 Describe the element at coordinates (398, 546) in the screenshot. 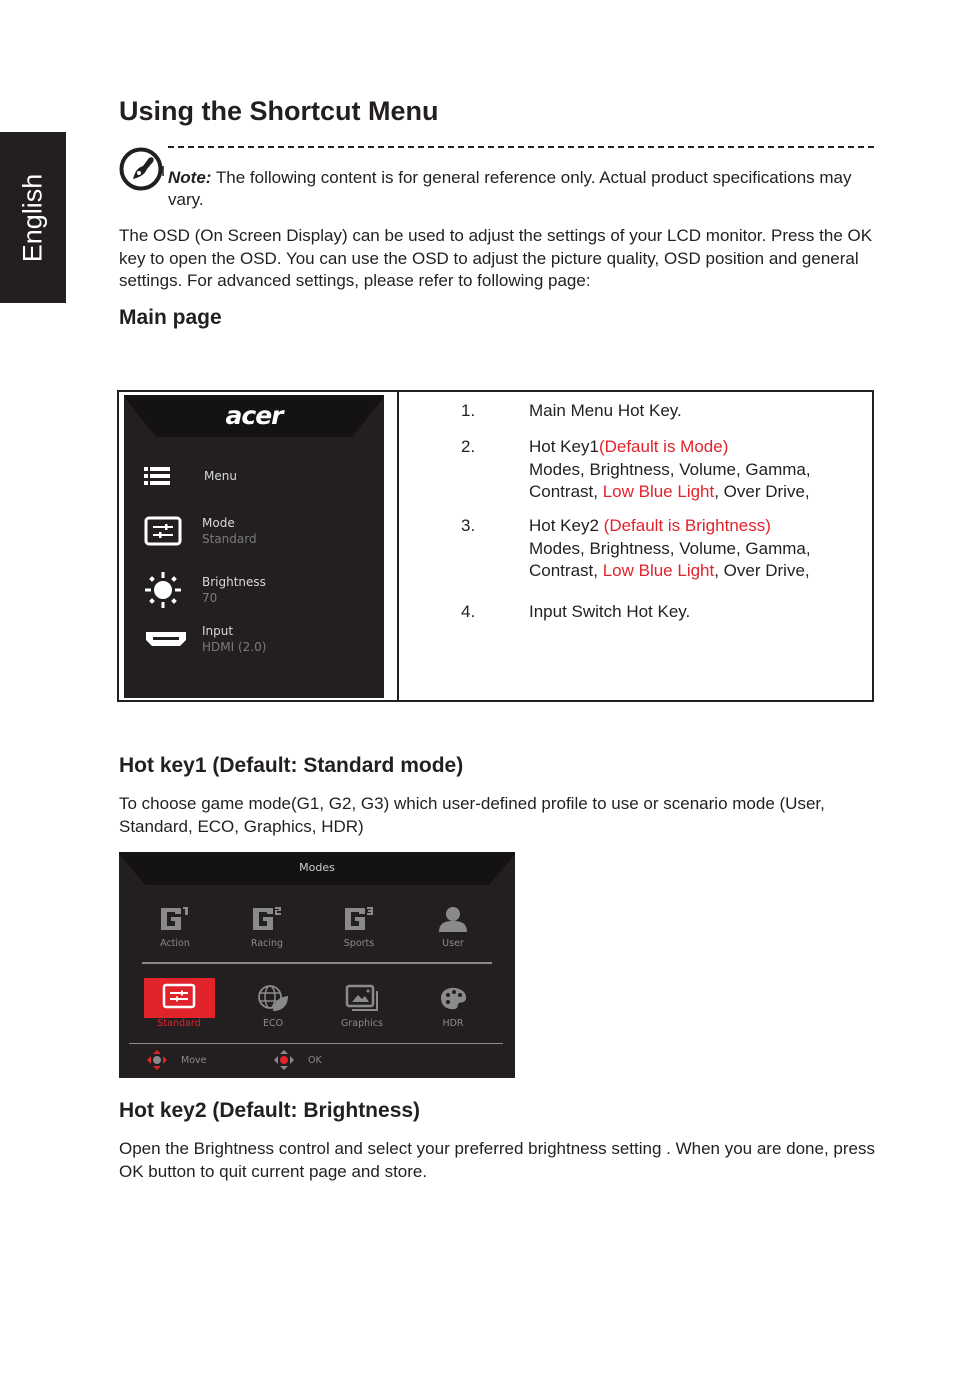

I see `table-column-divider` at that location.